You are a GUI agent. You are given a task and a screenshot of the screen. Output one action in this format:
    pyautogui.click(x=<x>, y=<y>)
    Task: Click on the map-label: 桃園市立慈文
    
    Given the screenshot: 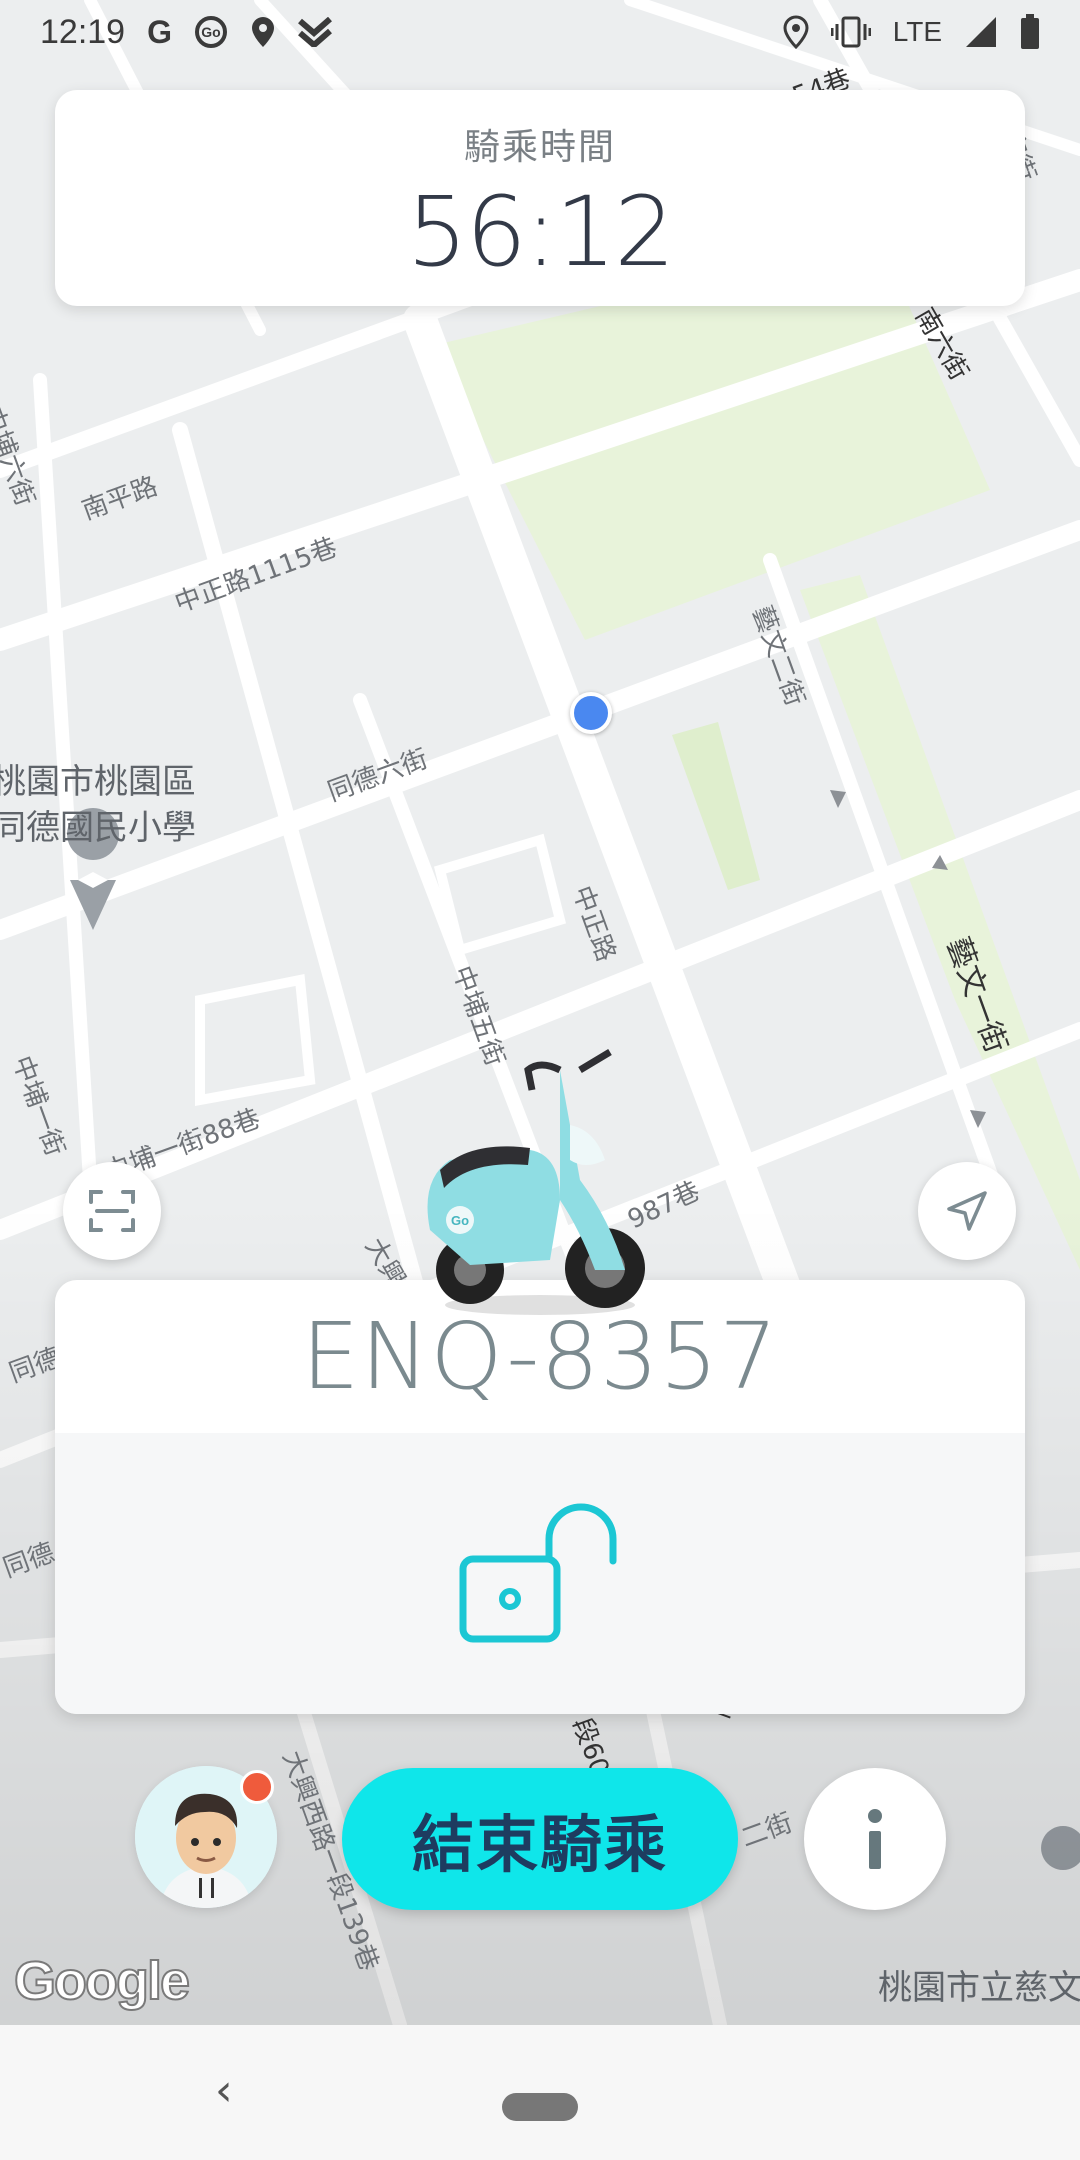 What is the action you would take?
    pyautogui.click(x=979, y=1988)
    